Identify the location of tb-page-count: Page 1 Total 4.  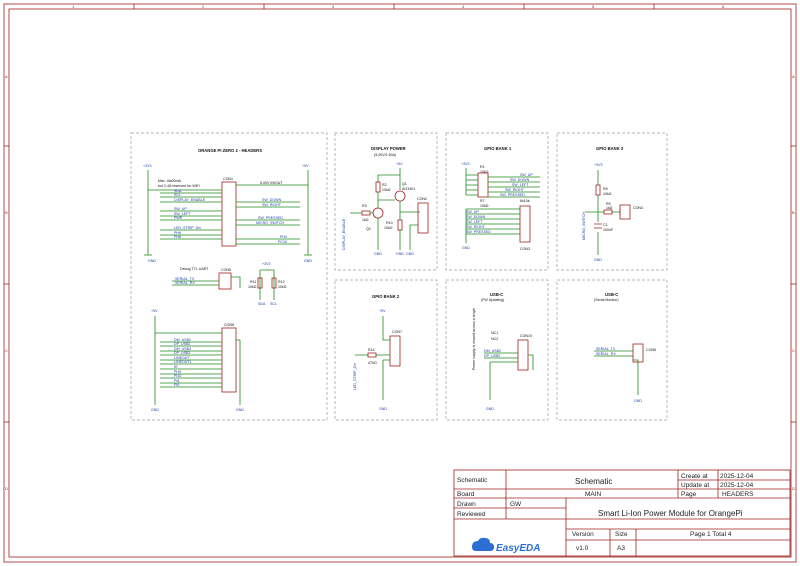
(711, 534).